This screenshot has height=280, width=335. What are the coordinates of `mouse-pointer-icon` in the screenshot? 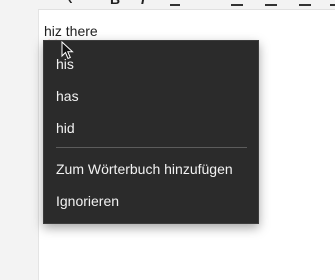 It's located at (67, 50).